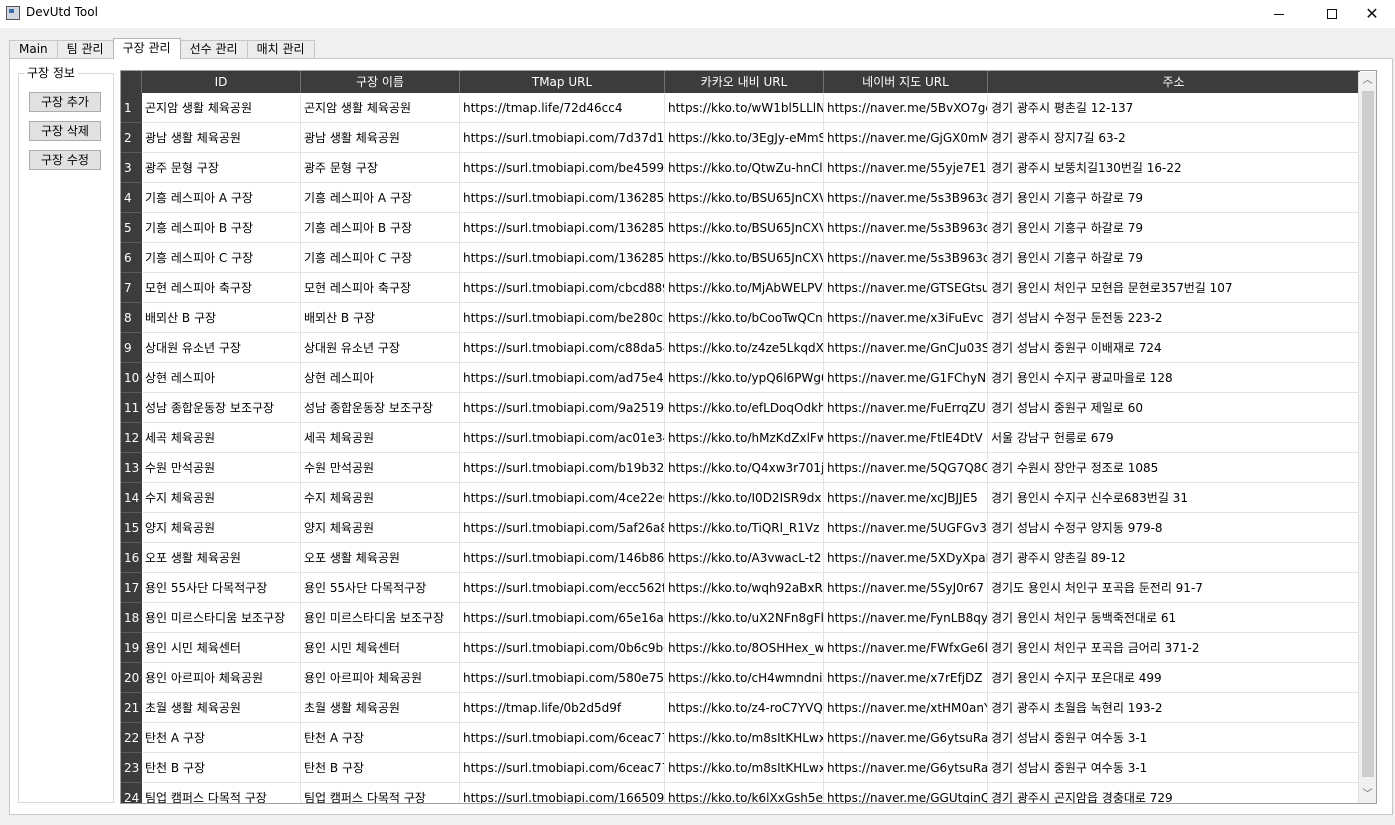 The width and height of the screenshot is (1395, 825). I want to click on cell-tmap-url: https://surl.tmobiapi.com/4ce22e01, so click(562, 498).